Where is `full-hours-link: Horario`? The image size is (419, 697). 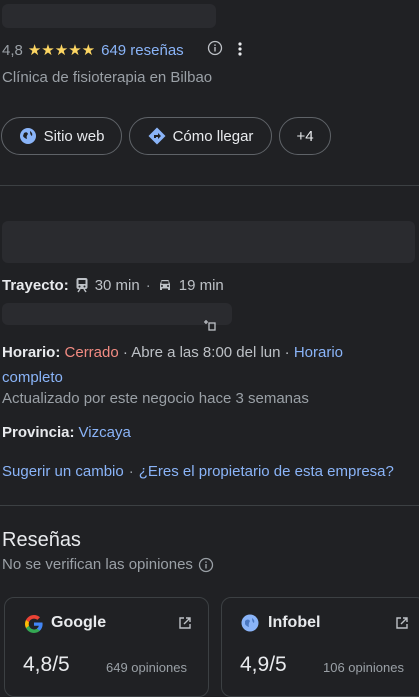
full-hours-link: Horario is located at coordinates (318, 352).